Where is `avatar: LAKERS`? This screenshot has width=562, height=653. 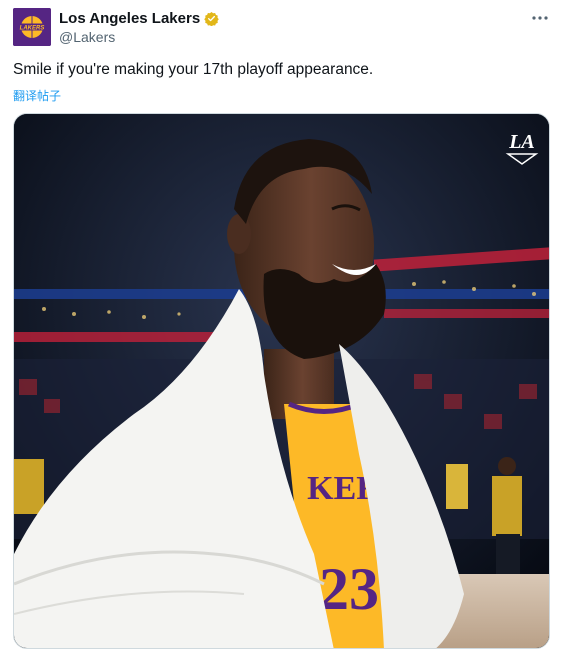 avatar: LAKERS is located at coordinates (32, 27).